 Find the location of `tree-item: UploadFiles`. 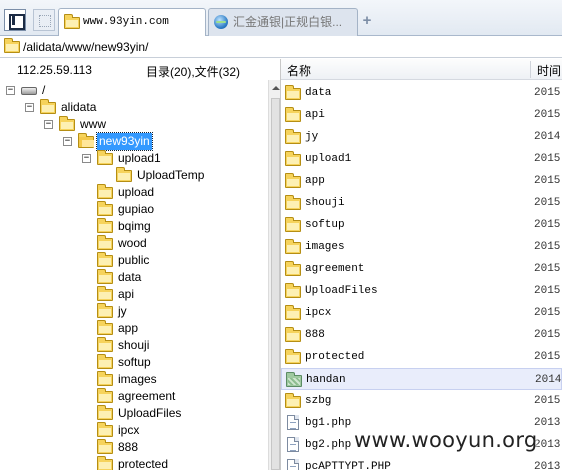

tree-item: UploadFiles is located at coordinates (134, 413).